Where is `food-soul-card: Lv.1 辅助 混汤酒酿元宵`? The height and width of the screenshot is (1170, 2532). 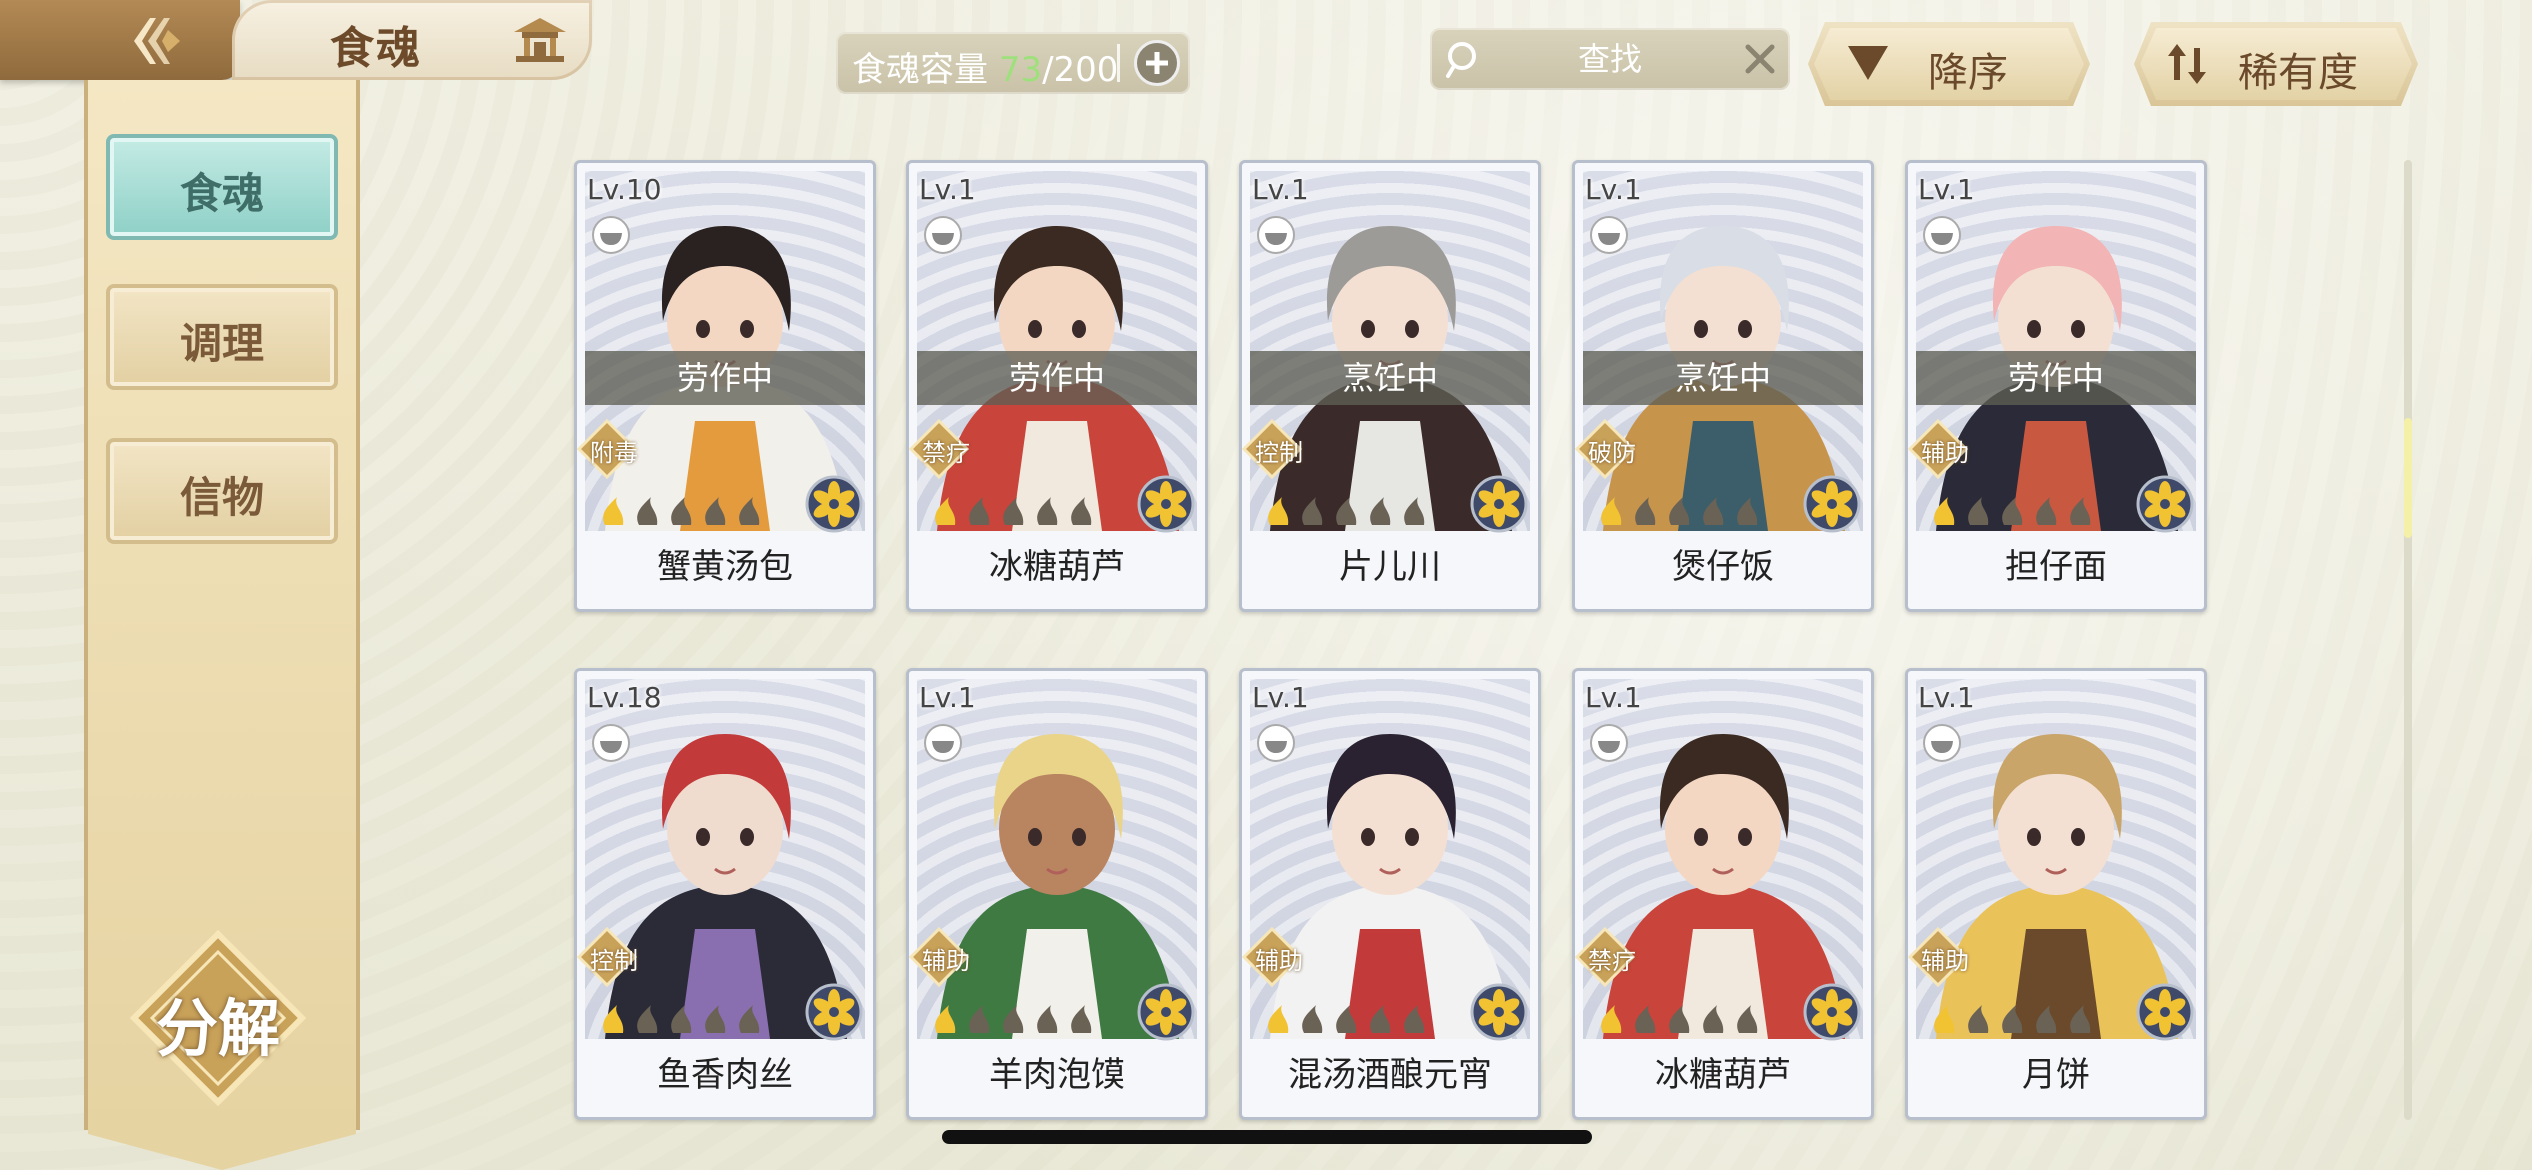
food-soul-card: Lv.1 辅助 混汤酒酿元宵 is located at coordinates (1390, 894).